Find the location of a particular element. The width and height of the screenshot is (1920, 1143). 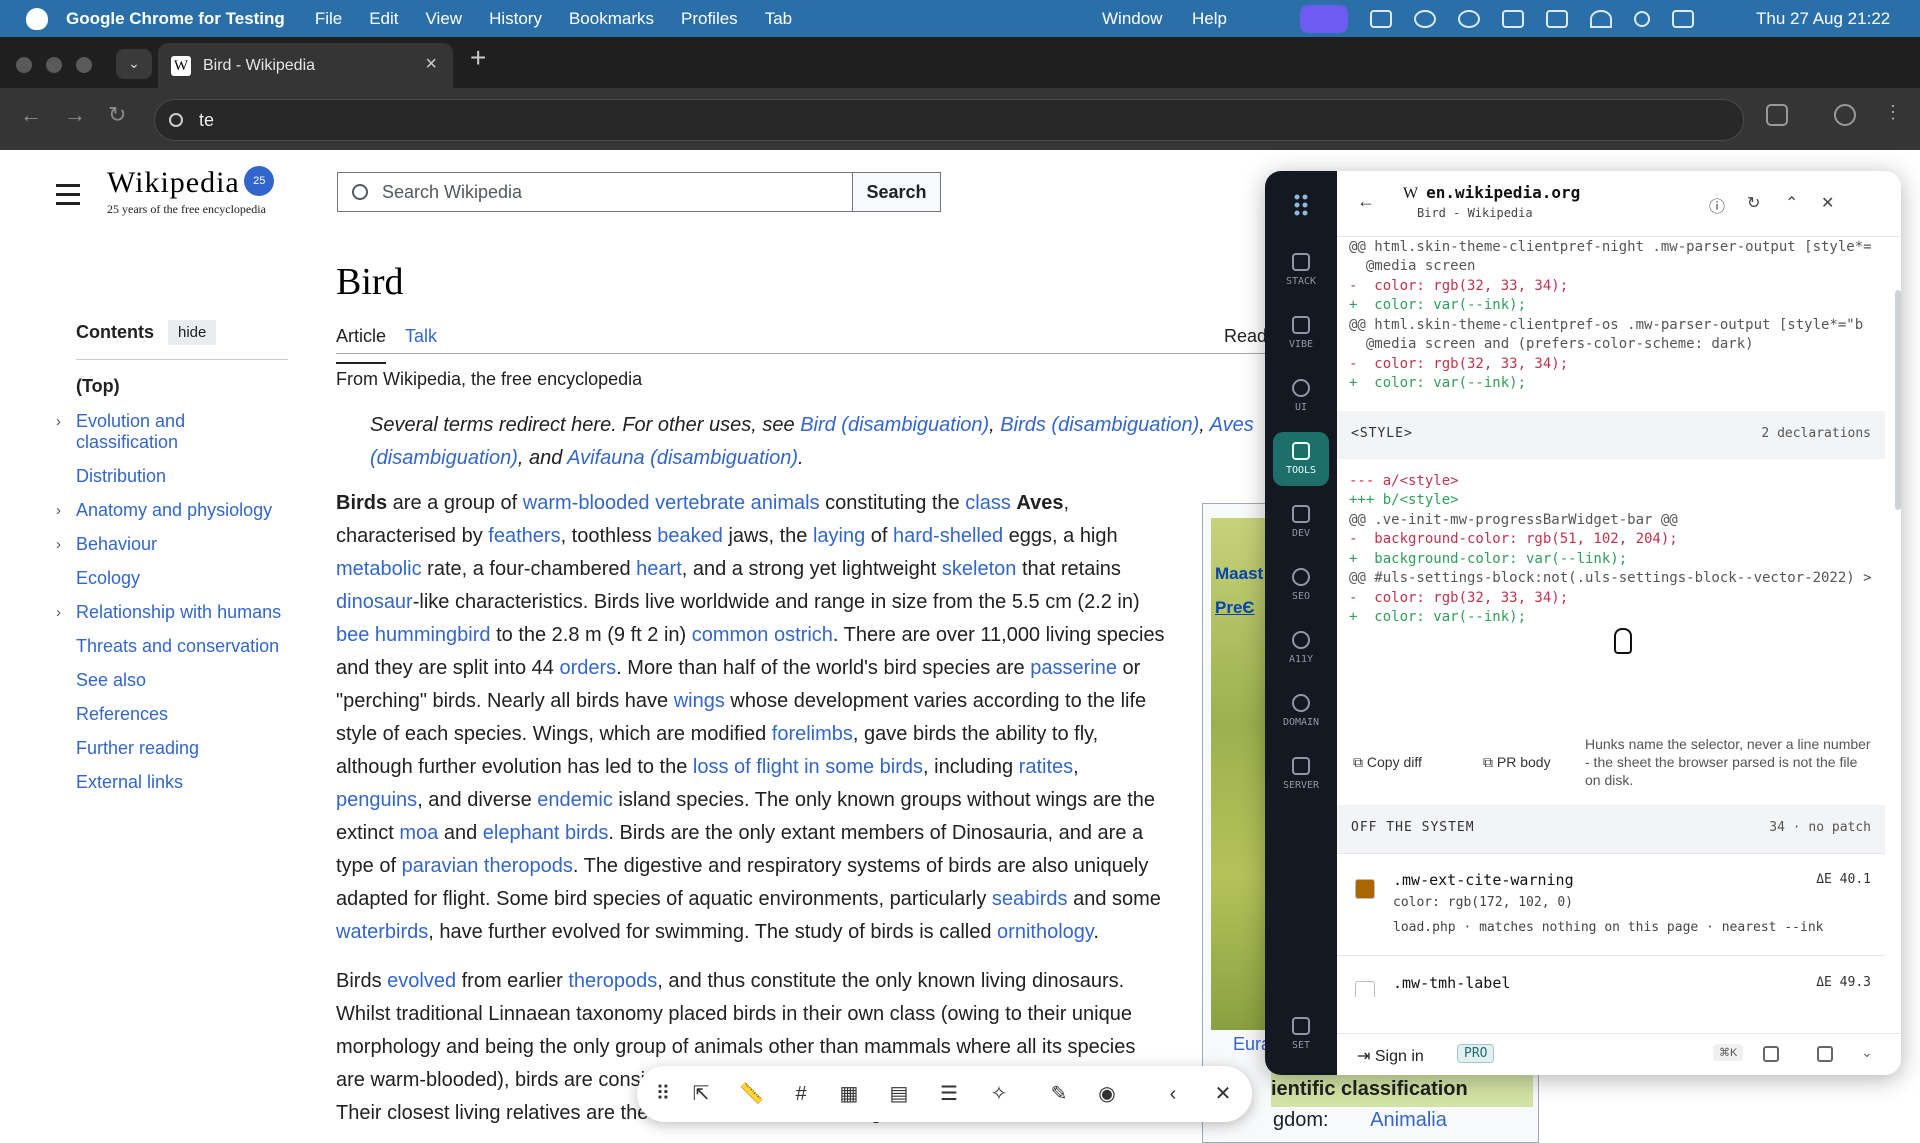

tab-bird-wikipedia: W Bird - Wikipedia × is located at coordinates (305, 65).